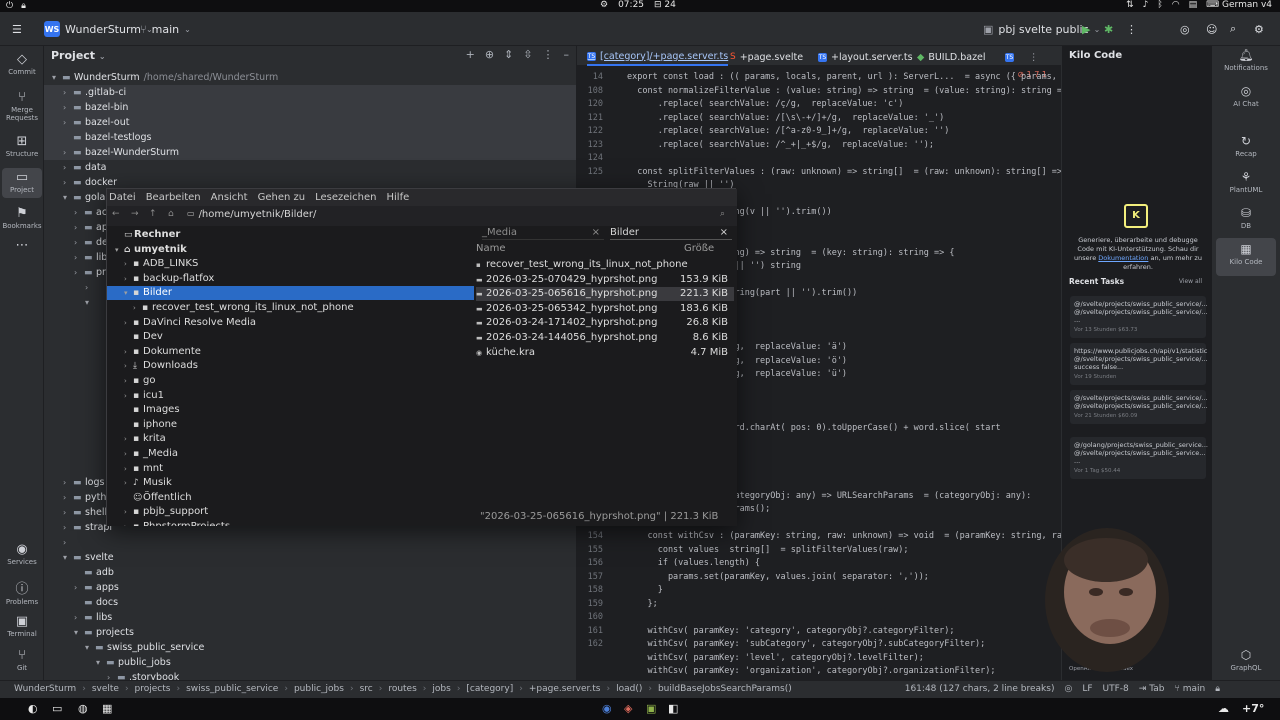 Image resolution: width=1280 pixels, height=720 pixels. What do you see at coordinates (290, 264) in the screenshot?
I see `folder-tree-item: › ▪ ADB_LINKS` at bounding box center [290, 264].